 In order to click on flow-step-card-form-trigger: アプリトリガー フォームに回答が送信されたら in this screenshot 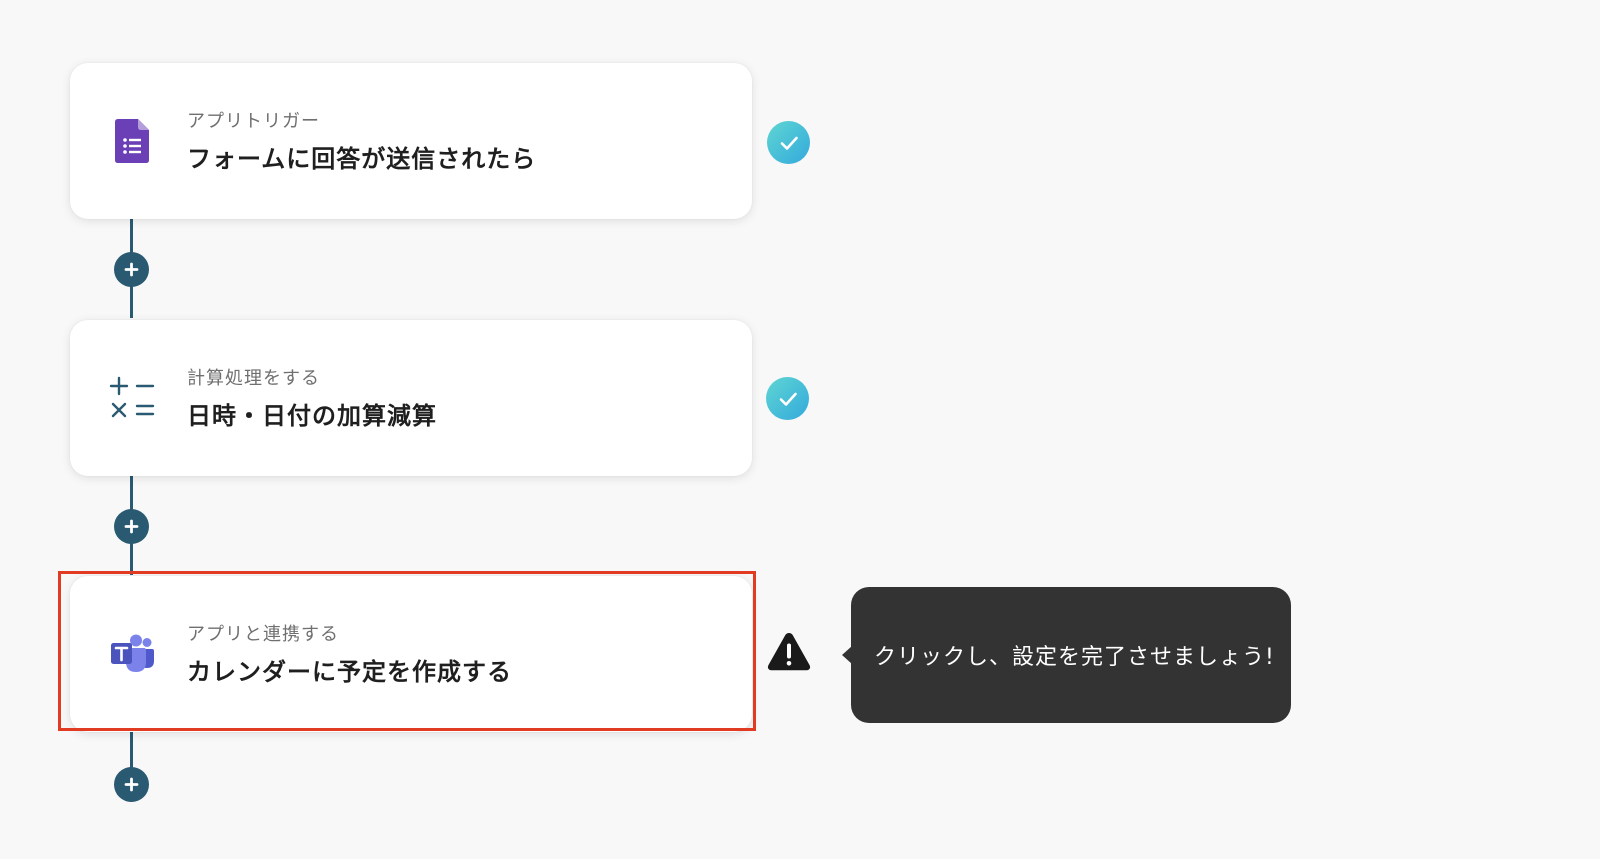, I will do `click(411, 141)`.